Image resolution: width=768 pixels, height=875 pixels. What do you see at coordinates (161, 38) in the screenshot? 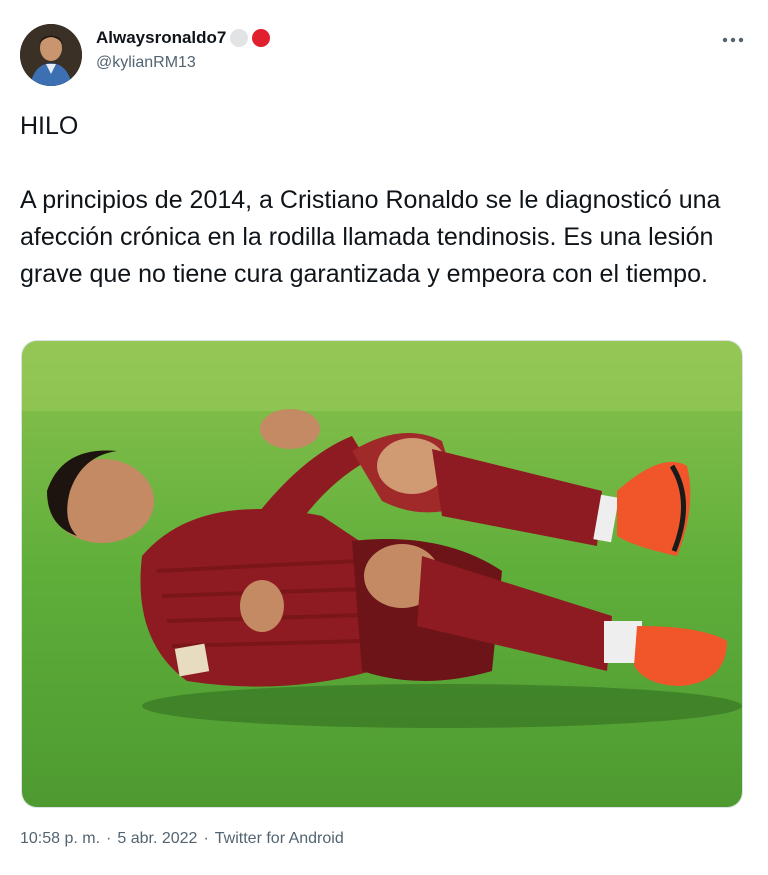
I see `author-display-name: Alwaysronaldo7` at bounding box center [161, 38].